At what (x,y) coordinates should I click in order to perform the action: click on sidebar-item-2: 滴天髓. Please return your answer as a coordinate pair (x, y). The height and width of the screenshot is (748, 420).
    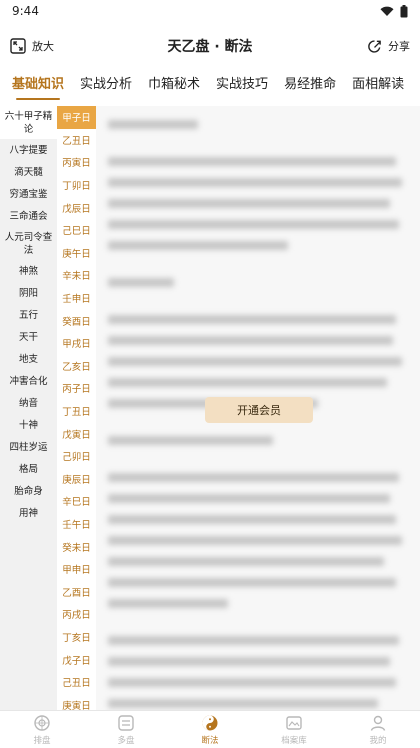
    Looking at the image, I should click on (28, 172).